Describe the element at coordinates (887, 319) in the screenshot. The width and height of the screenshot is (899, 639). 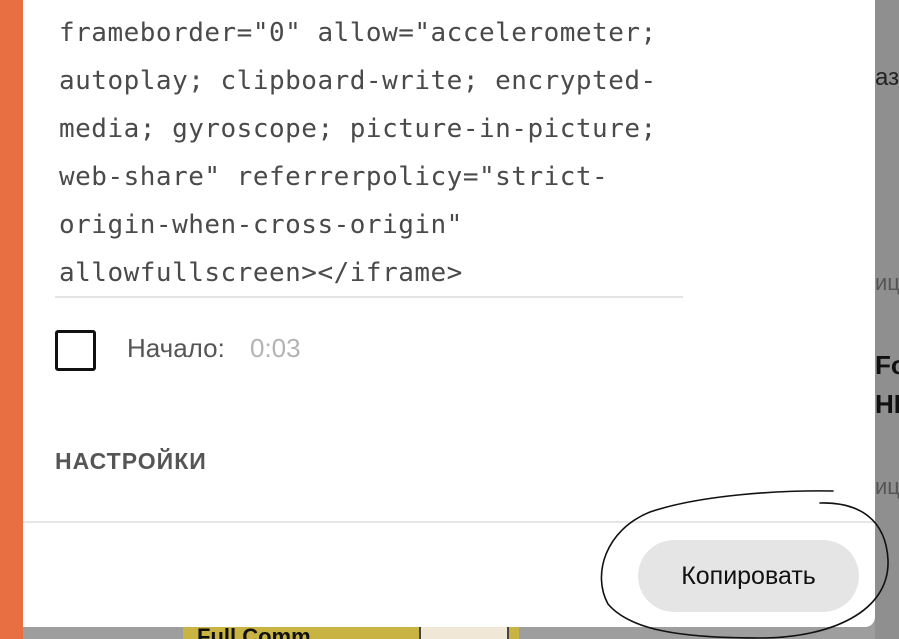
I see `background-content-strip: аза ица Fo HI ице` at that location.